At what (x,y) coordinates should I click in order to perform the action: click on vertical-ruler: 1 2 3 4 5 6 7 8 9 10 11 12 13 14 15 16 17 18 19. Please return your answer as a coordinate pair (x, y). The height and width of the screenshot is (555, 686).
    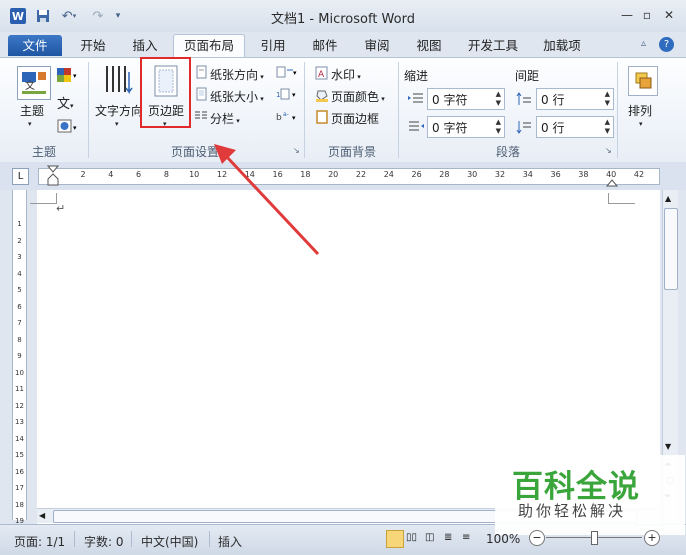
    Looking at the image, I should click on (19, 357).